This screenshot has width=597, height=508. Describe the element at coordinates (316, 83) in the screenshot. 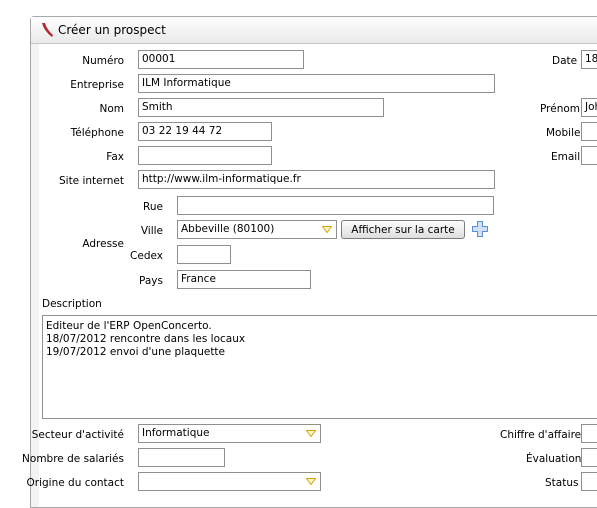

I see `entreprise-field: ILM Informatique` at that location.